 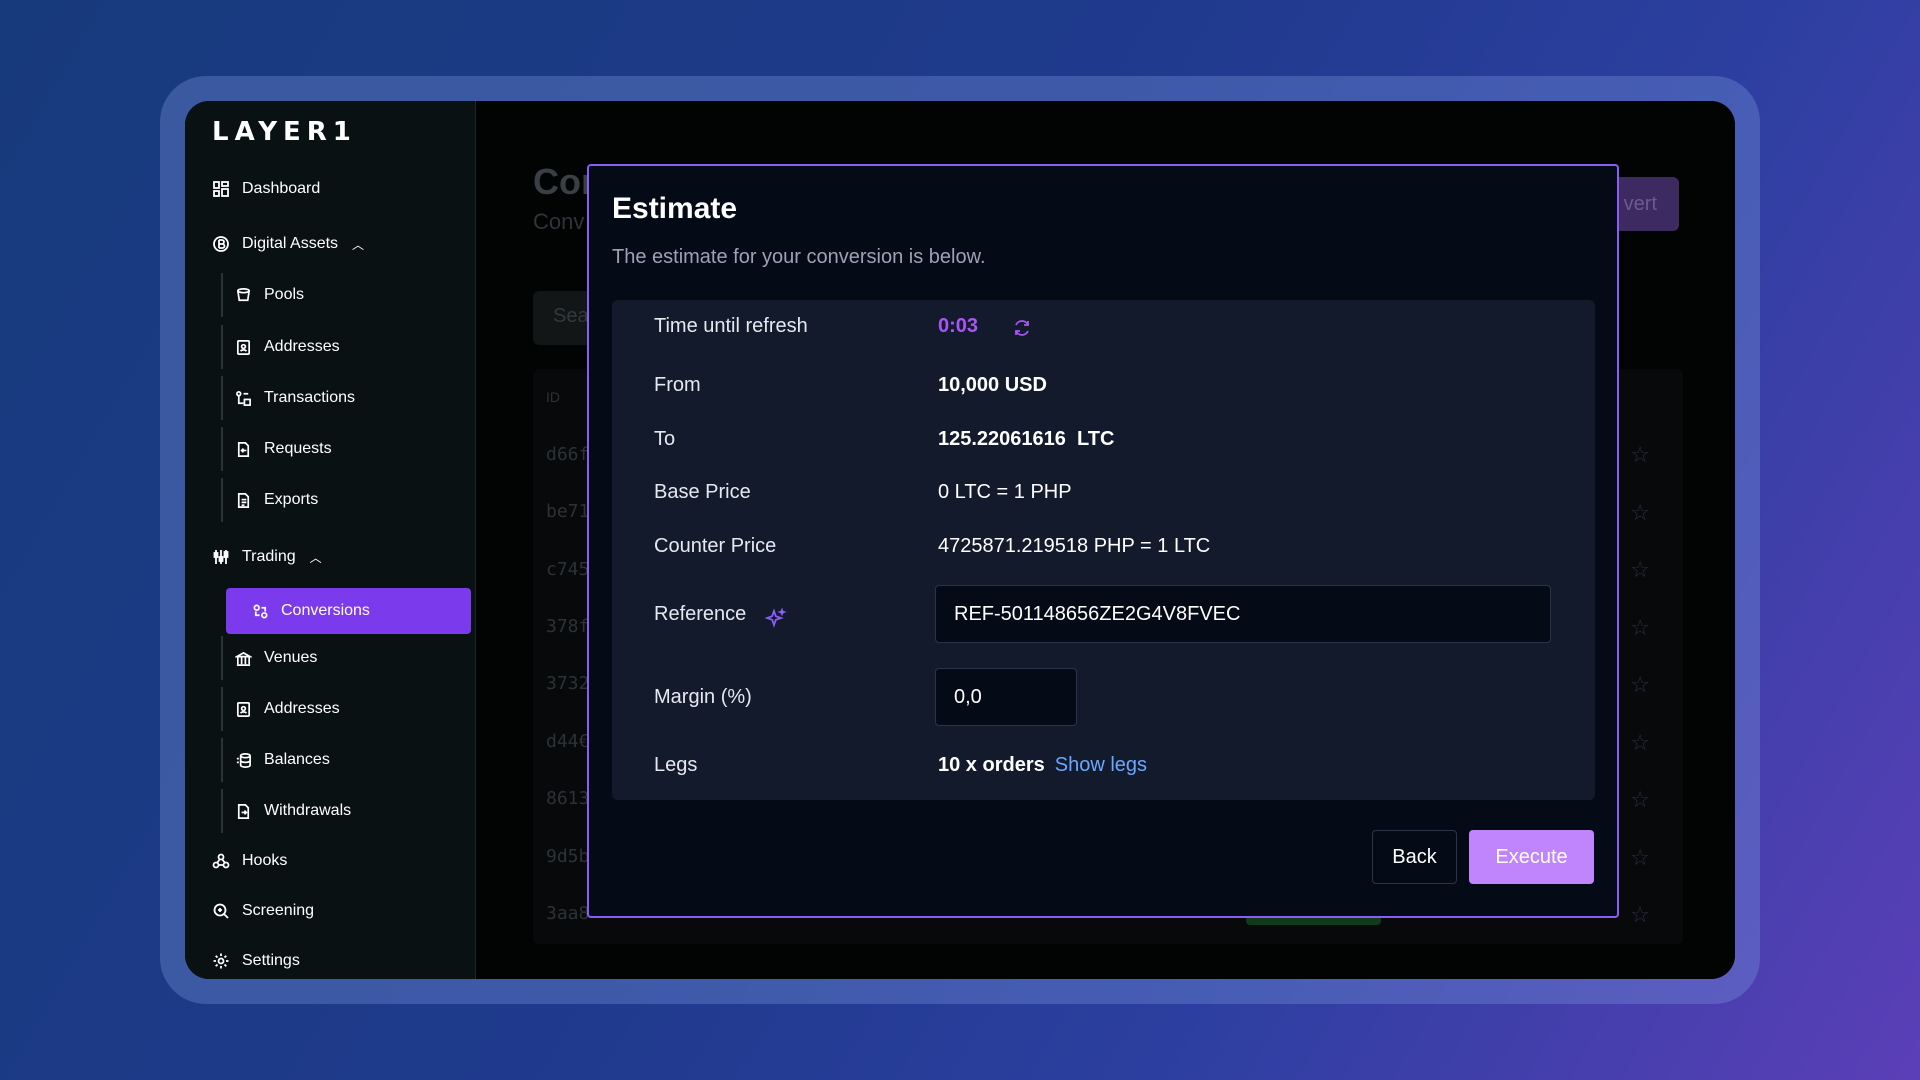 I want to click on table-row: 378f, so click(x=568, y=626).